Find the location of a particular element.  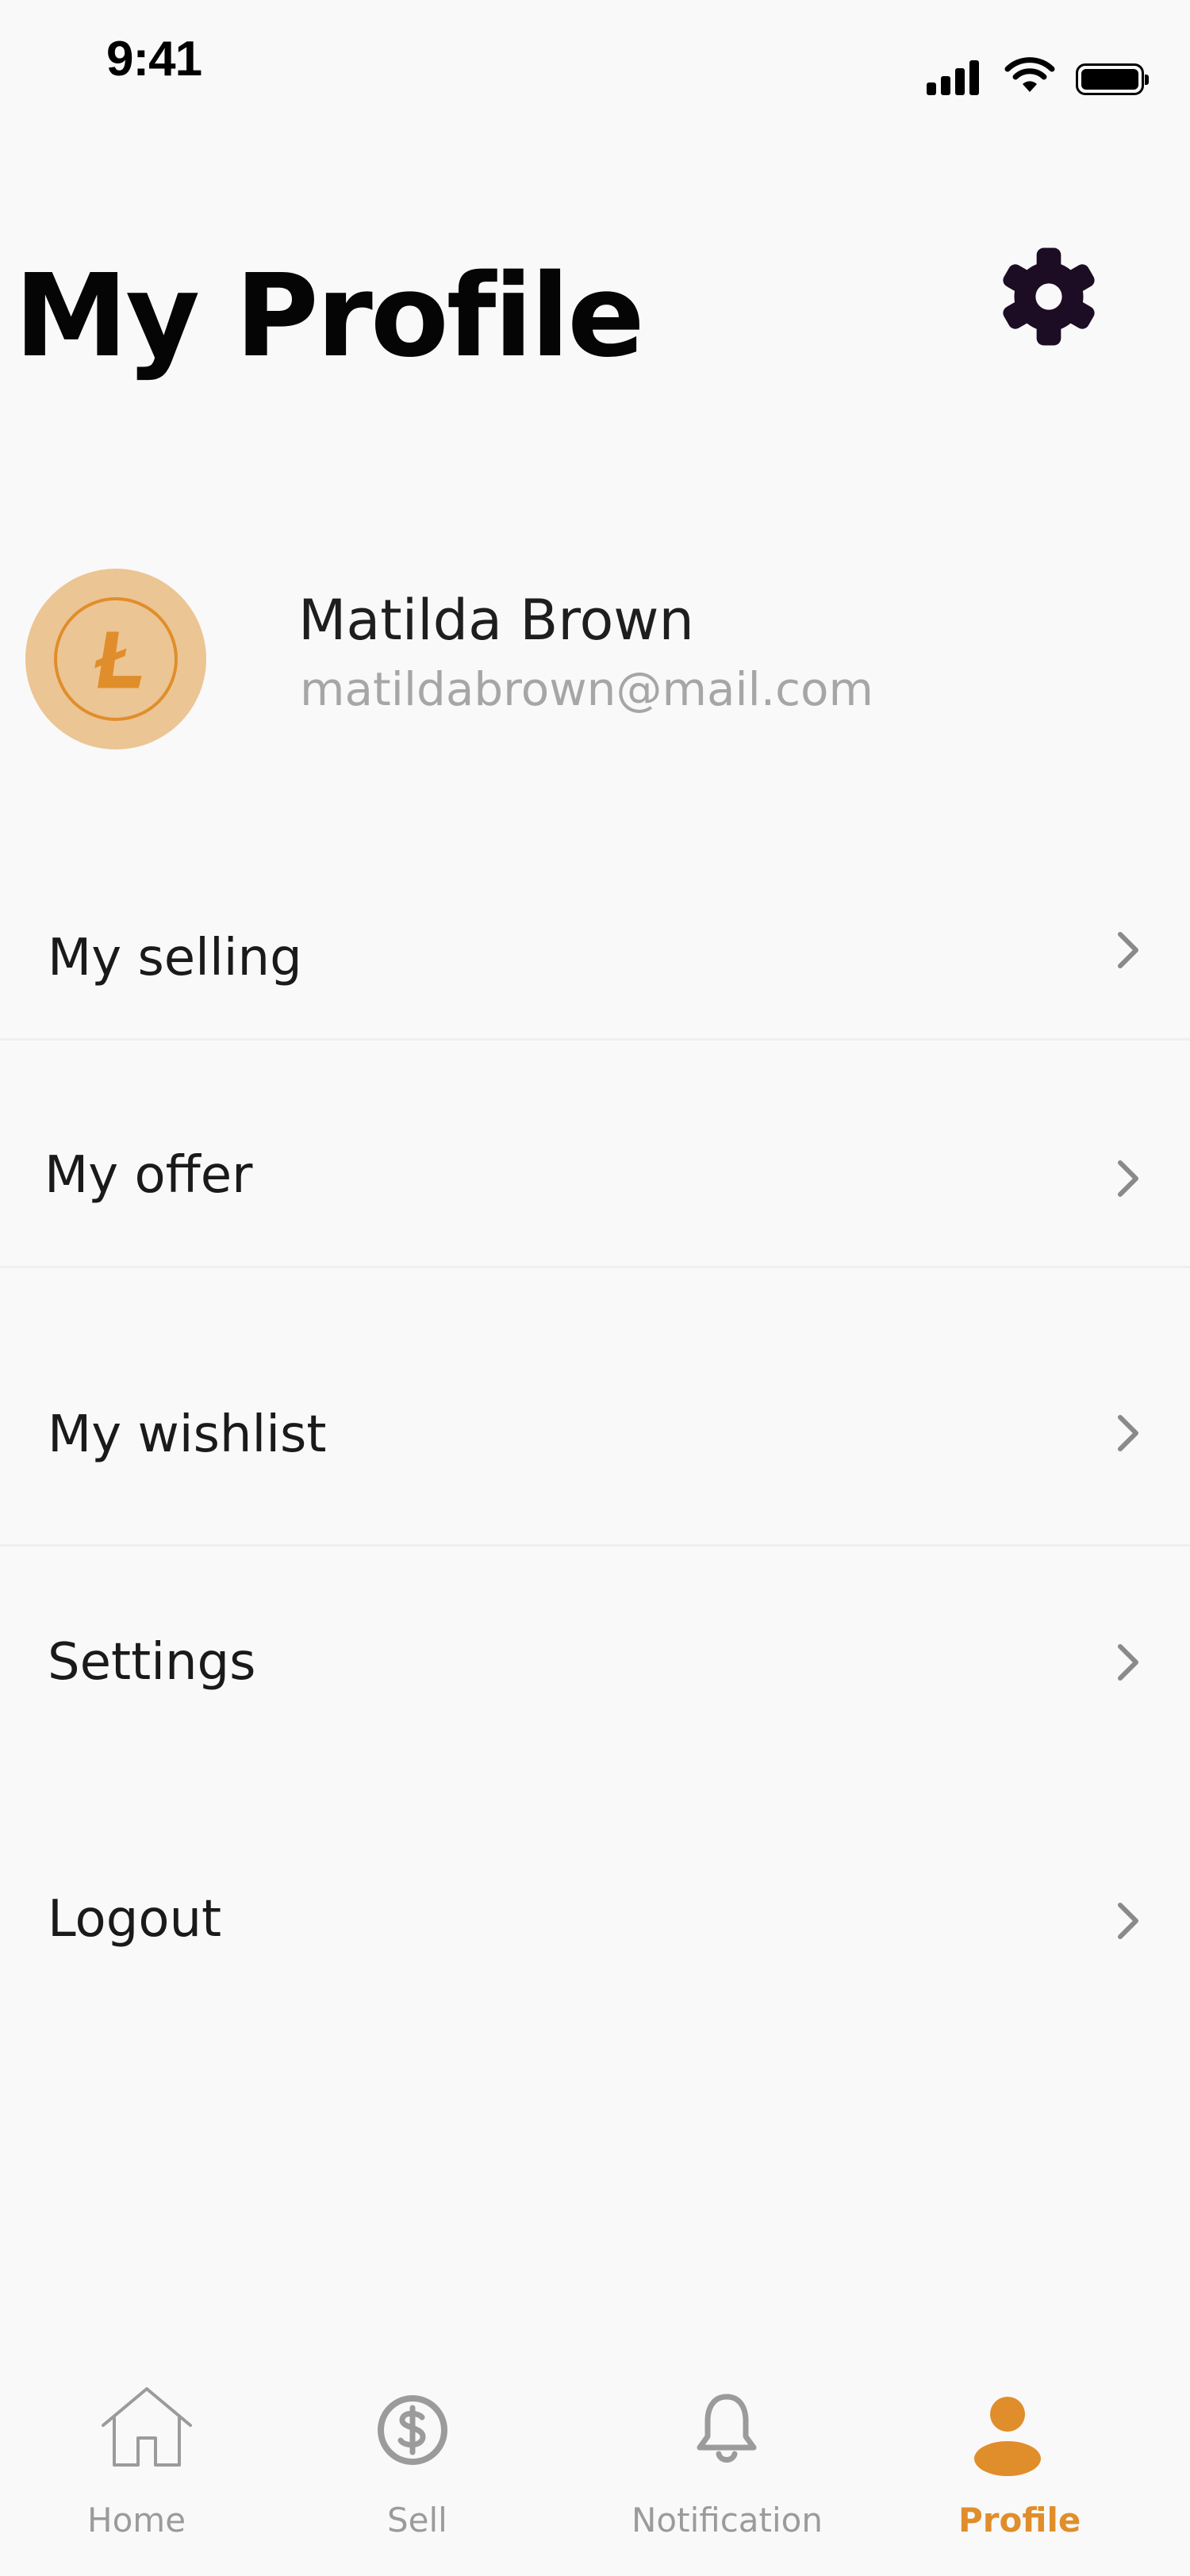

menu-item-my-selling: My selling is located at coordinates (595, 956).